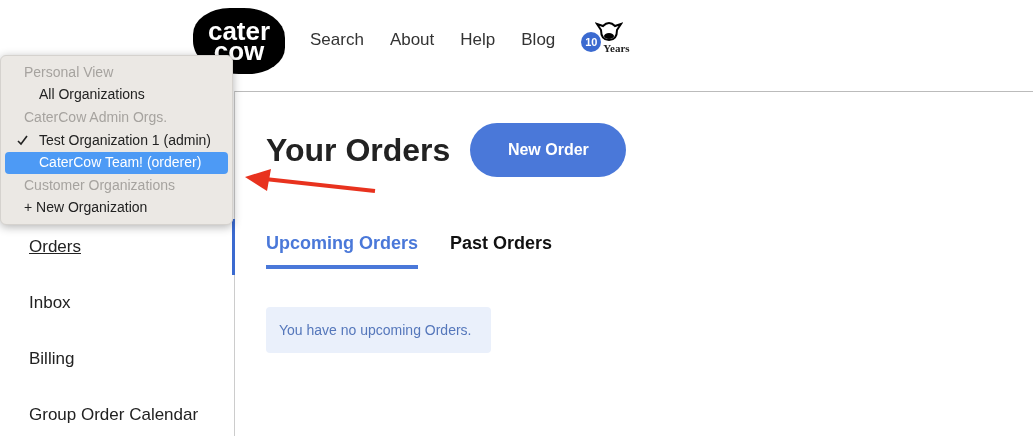 The image size is (1033, 436). What do you see at coordinates (609, 31) in the screenshot?
I see `cow-head-icon` at bounding box center [609, 31].